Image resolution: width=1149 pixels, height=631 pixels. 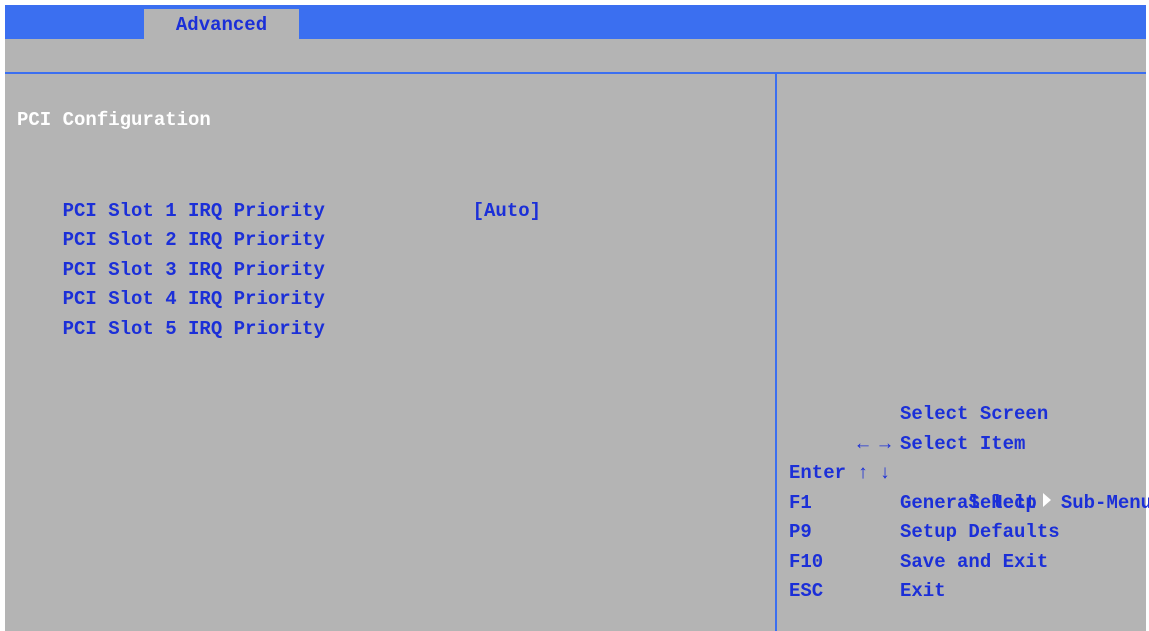 What do you see at coordinates (818, 473) in the screenshot?
I see `key-name: Enter` at bounding box center [818, 473].